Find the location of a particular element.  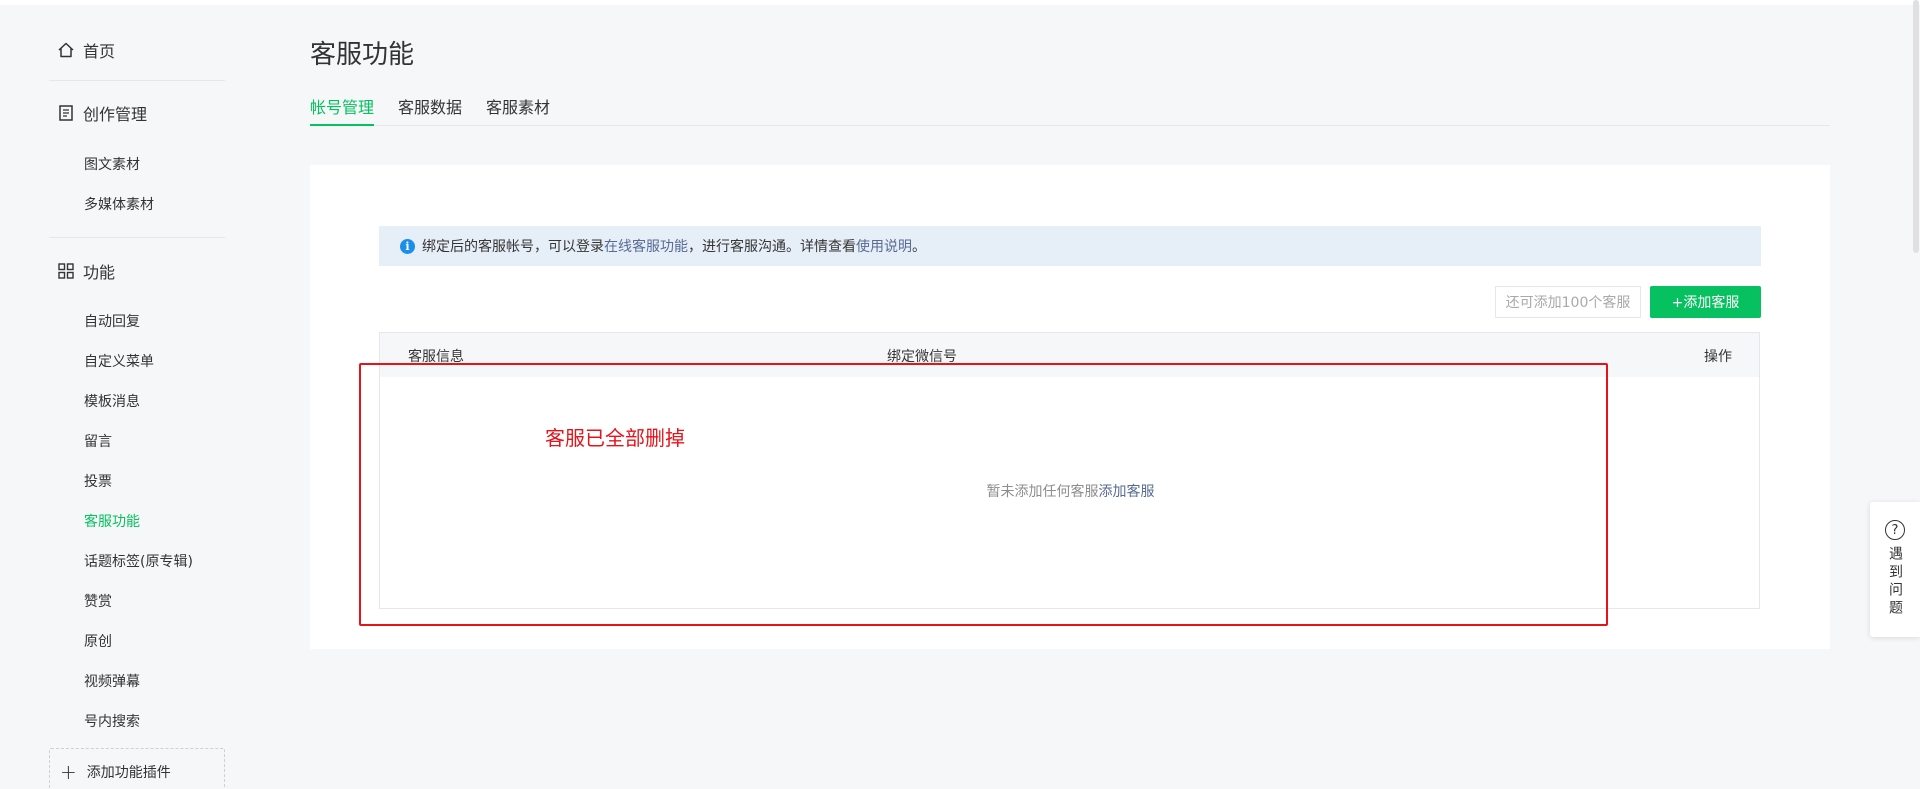

online-service-link: 在线客服功能 is located at coordinates (646, 246).